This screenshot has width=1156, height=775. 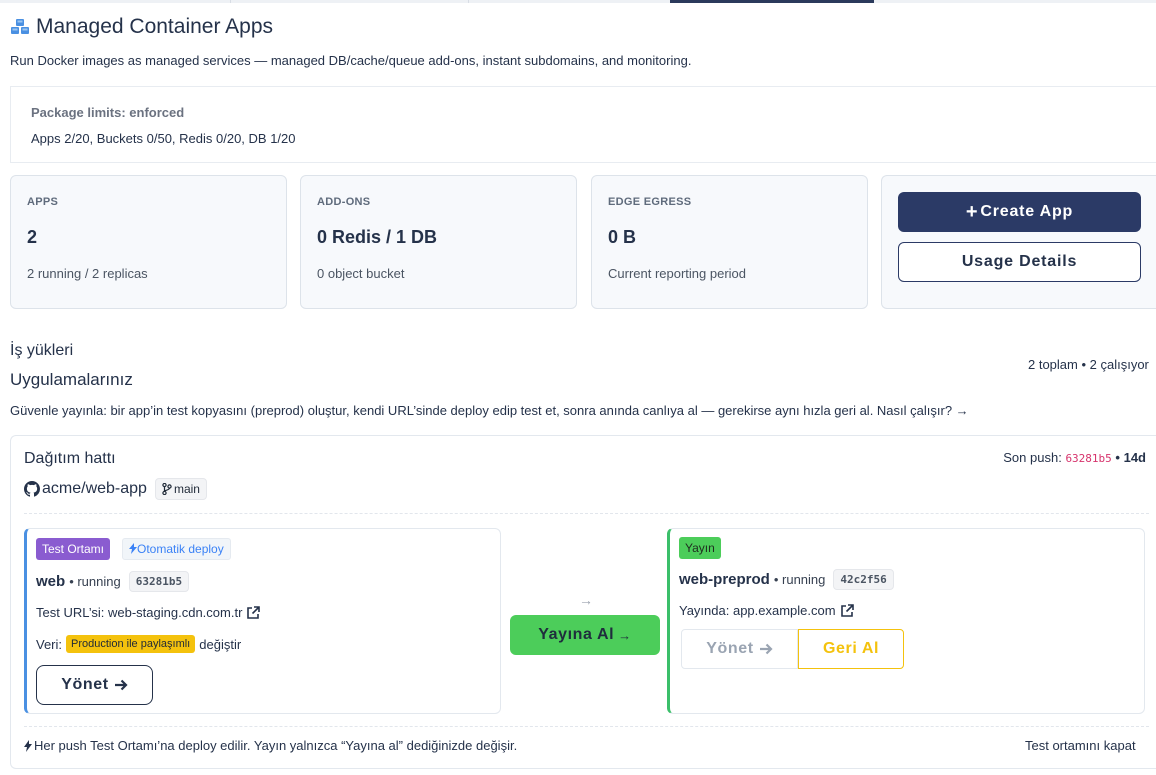 I want to click on last-push-info: Son push: 63281b5 • 14d, so click(x=1074, y=457).